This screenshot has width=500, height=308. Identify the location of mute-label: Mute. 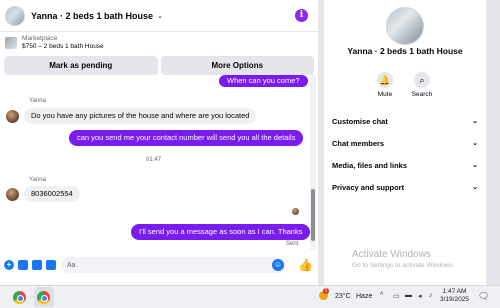
(385, 94).